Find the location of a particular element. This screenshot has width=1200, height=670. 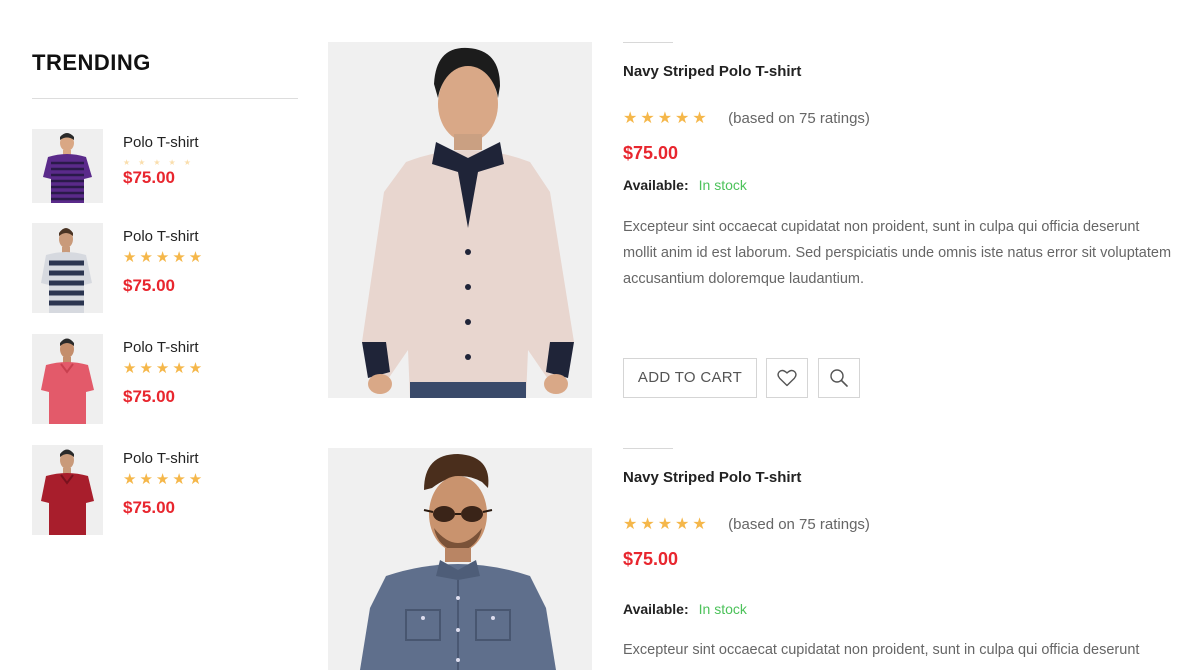

sidebar-divider is located at coordinates (165, 98).